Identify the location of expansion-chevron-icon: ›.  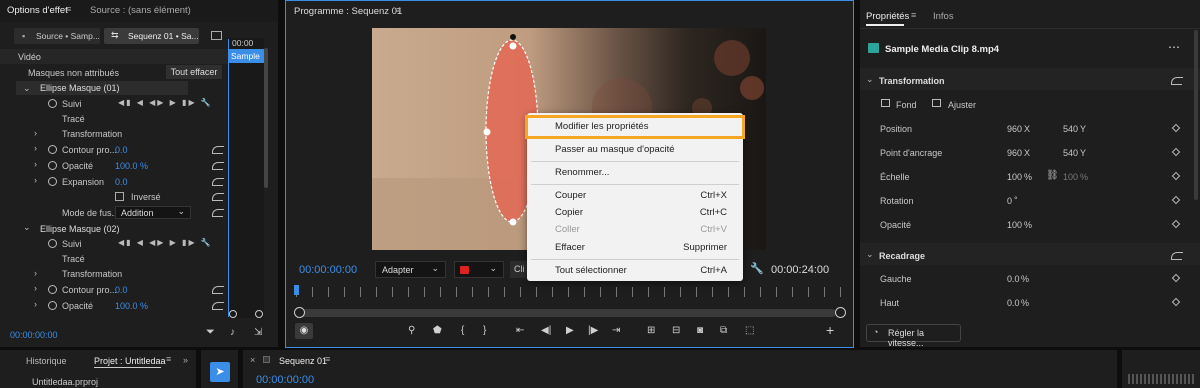
(35, 180).